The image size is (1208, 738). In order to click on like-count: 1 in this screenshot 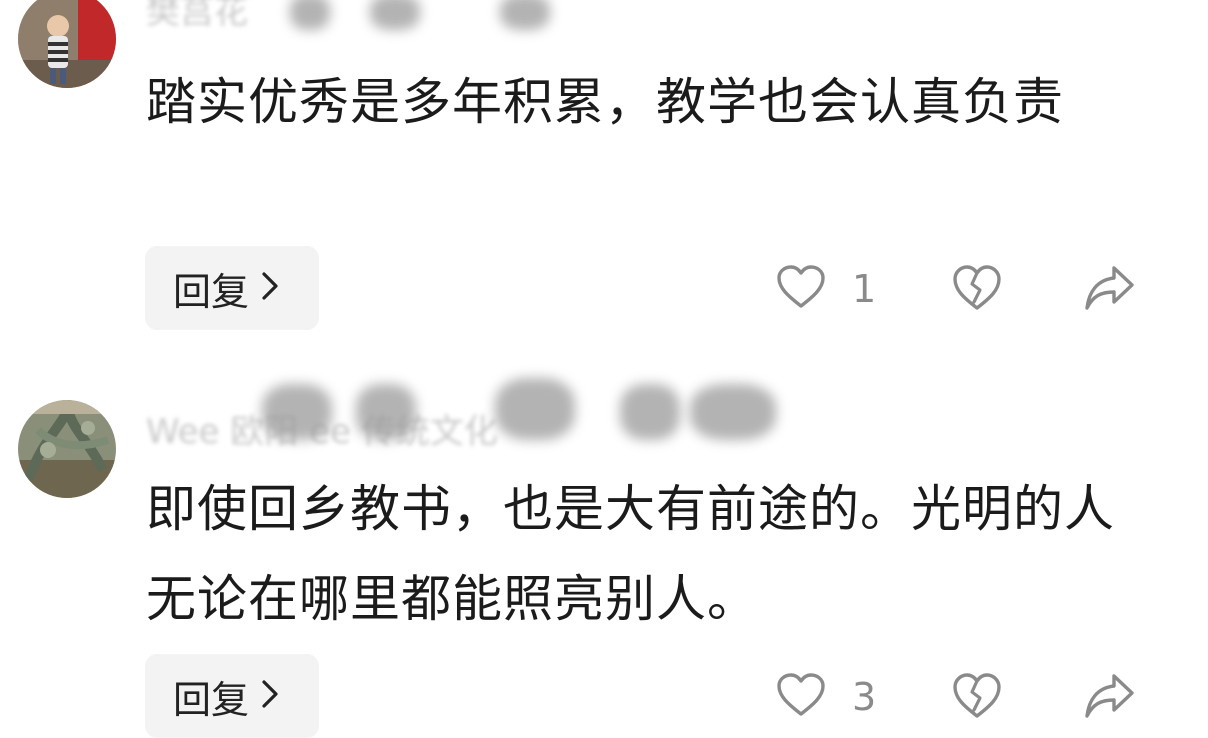, I will do `click(864, 288)`.